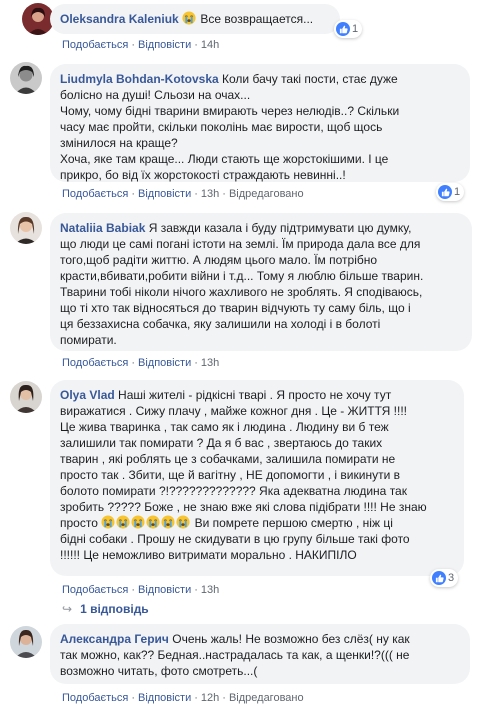 The height and width of the screenshot is (714, 492). Describe the element at coordinates (139, 79) in the screenshot. I see `comment-author: Liudmyla Bohdan-Kotovska` at that location.